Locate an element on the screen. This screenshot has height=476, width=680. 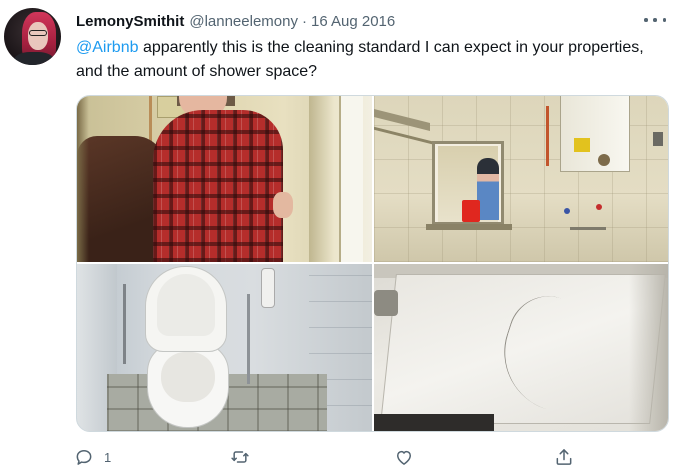
reply-bubble-icon is located at coordinates (84, 457).